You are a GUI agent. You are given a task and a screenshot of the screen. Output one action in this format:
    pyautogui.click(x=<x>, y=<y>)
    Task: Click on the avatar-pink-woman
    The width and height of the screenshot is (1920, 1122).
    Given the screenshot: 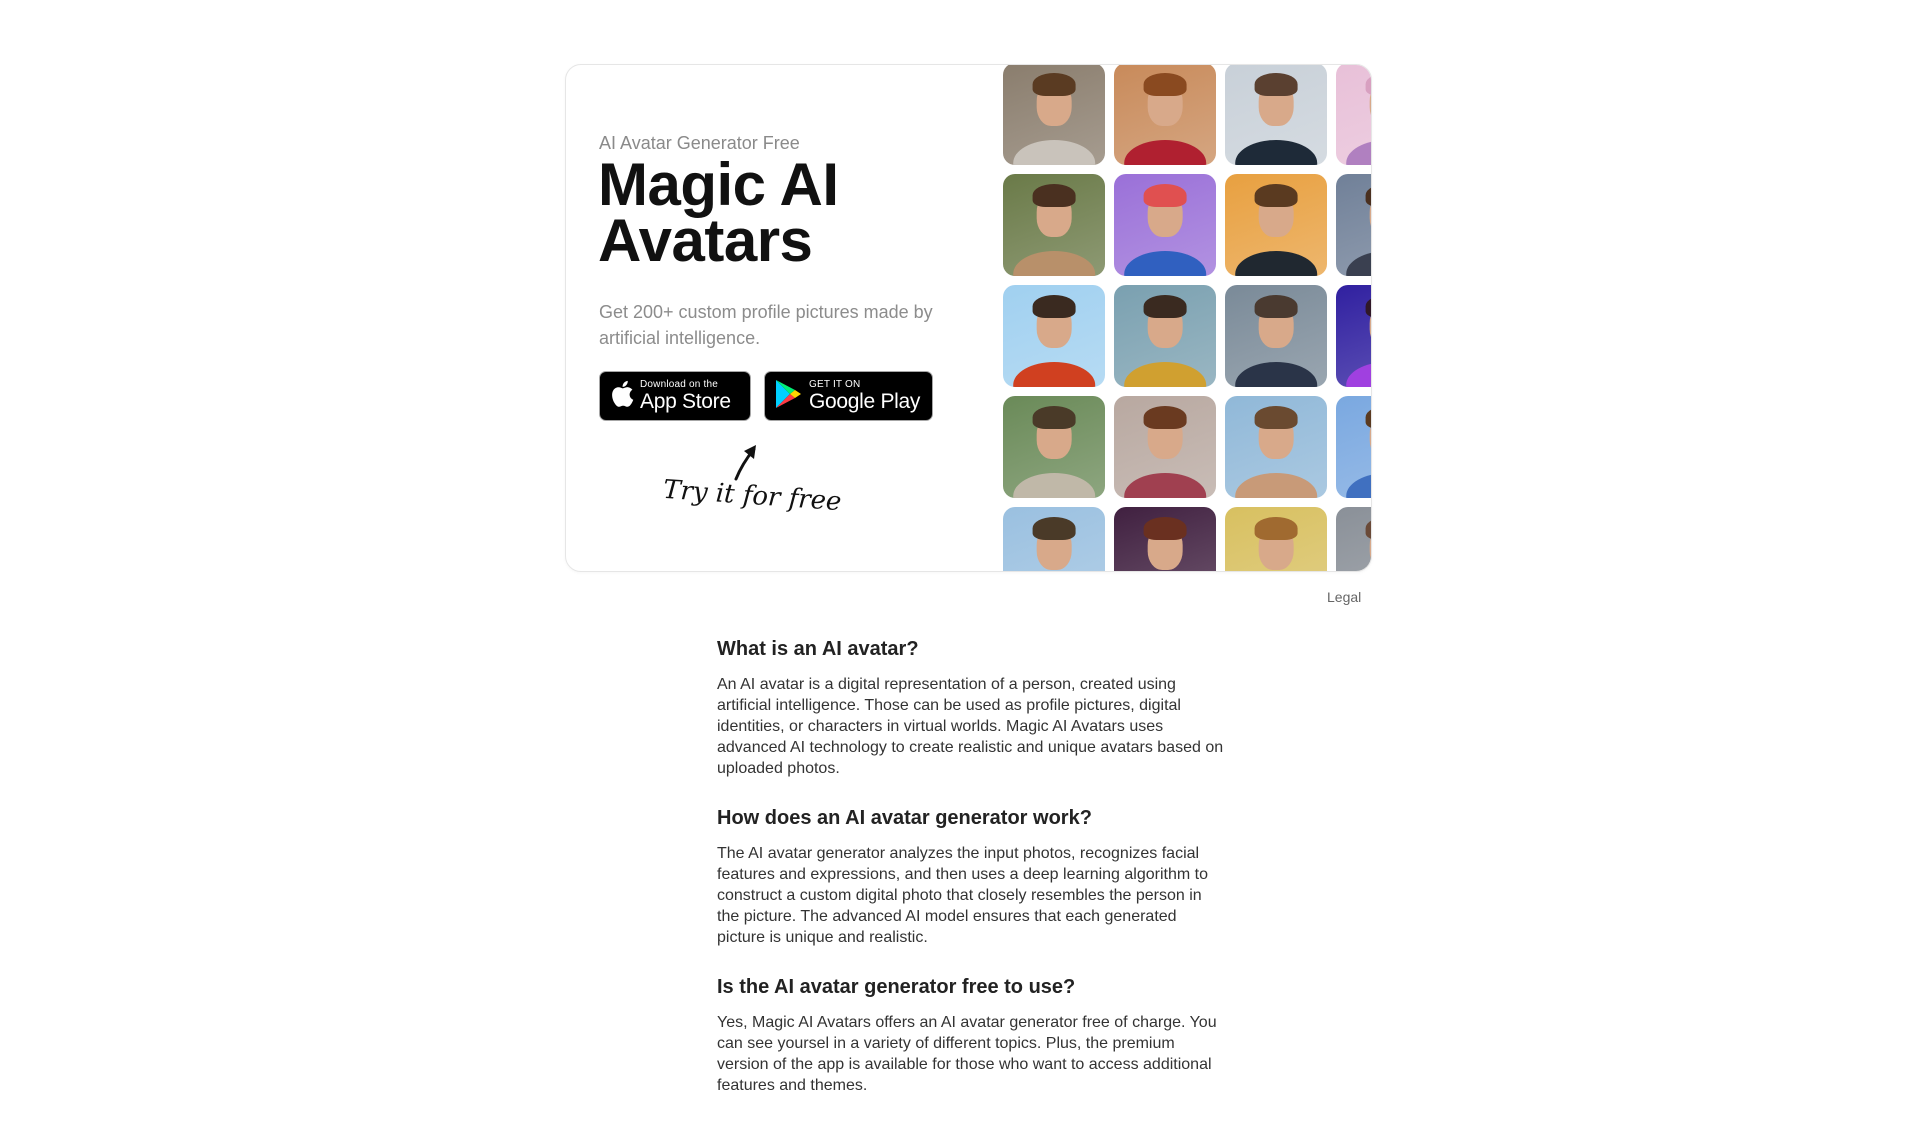 What is the action you would take?
    pyautogui.click(x=1353, y=115)
    